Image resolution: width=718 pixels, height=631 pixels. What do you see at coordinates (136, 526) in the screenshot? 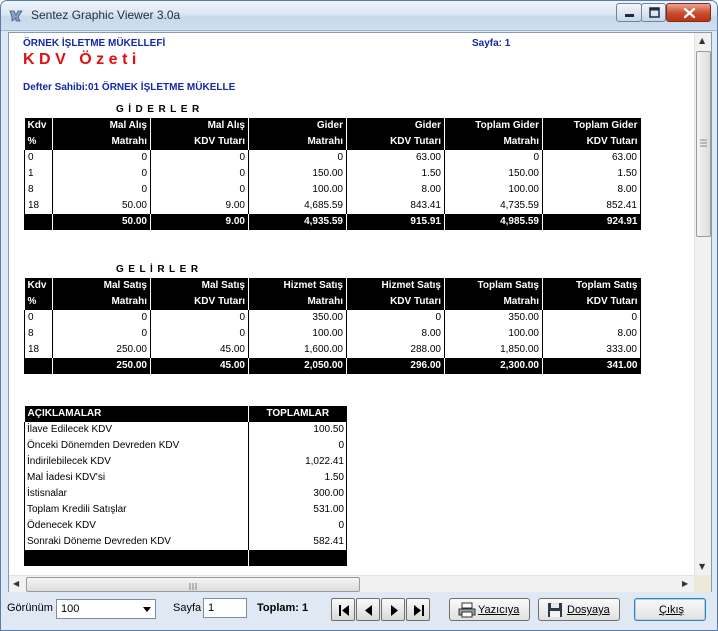
I see `summary-label: Ödenecek KDV` at bounding box center [136, 526].